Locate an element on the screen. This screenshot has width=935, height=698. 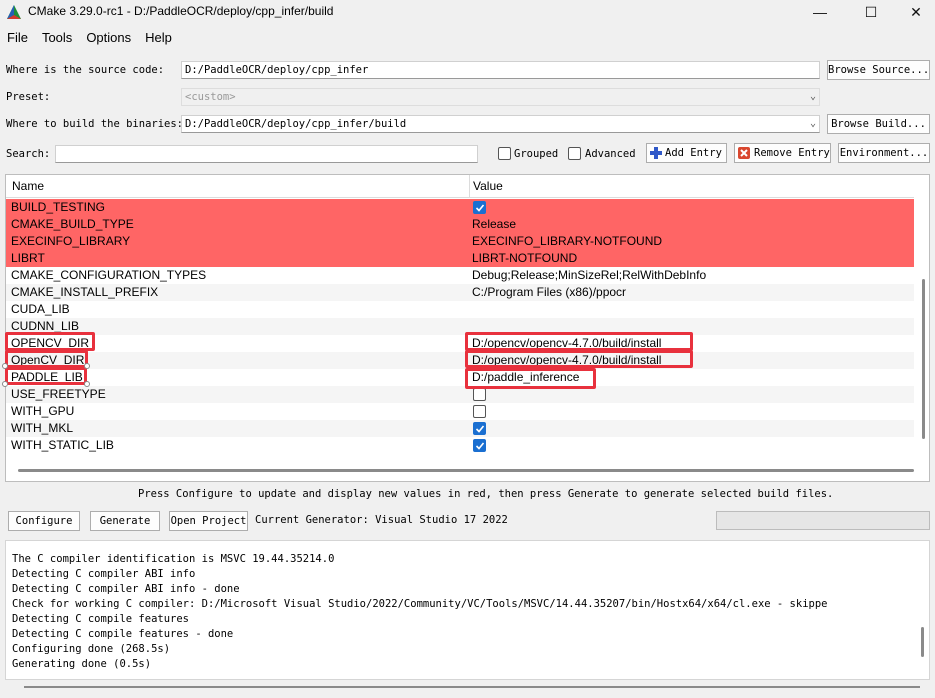
log-line: Configuring done (268.5s) is located at coordinates (91, 649).